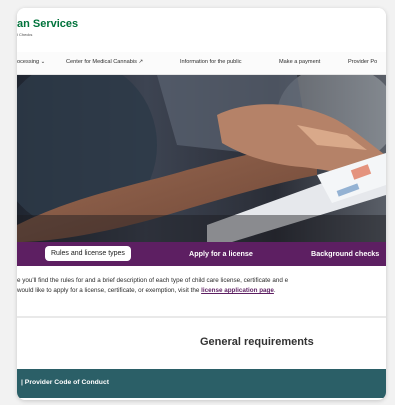 This screenshot has width=395, height=405. I want to click on site-title: an Services, so click(47, 24).